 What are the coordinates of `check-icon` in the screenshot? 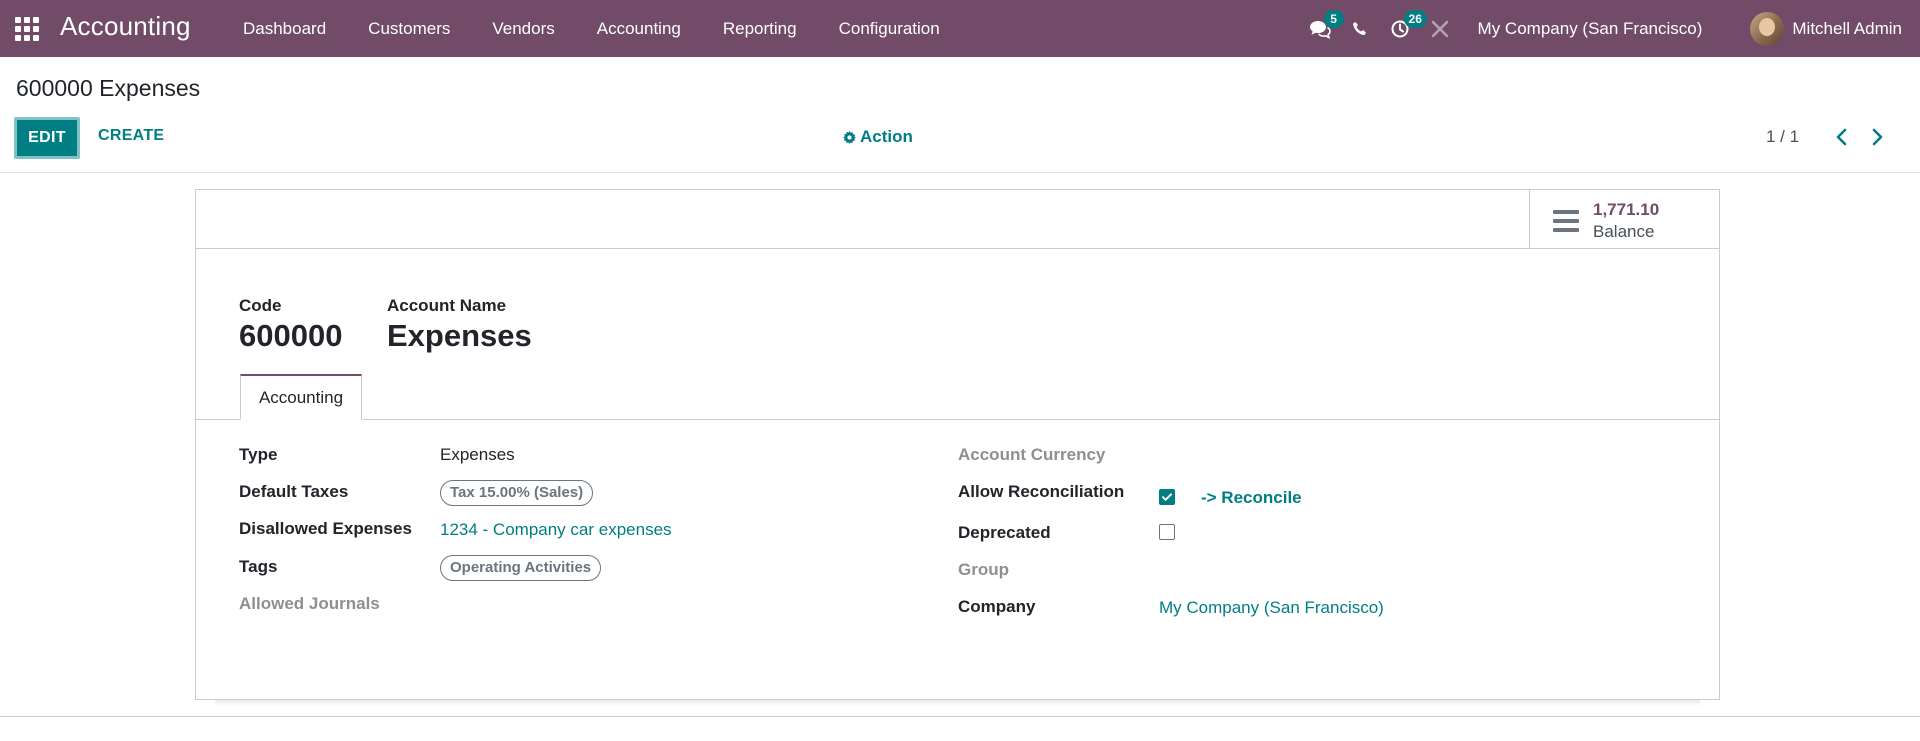 It's located at (1167, 497).